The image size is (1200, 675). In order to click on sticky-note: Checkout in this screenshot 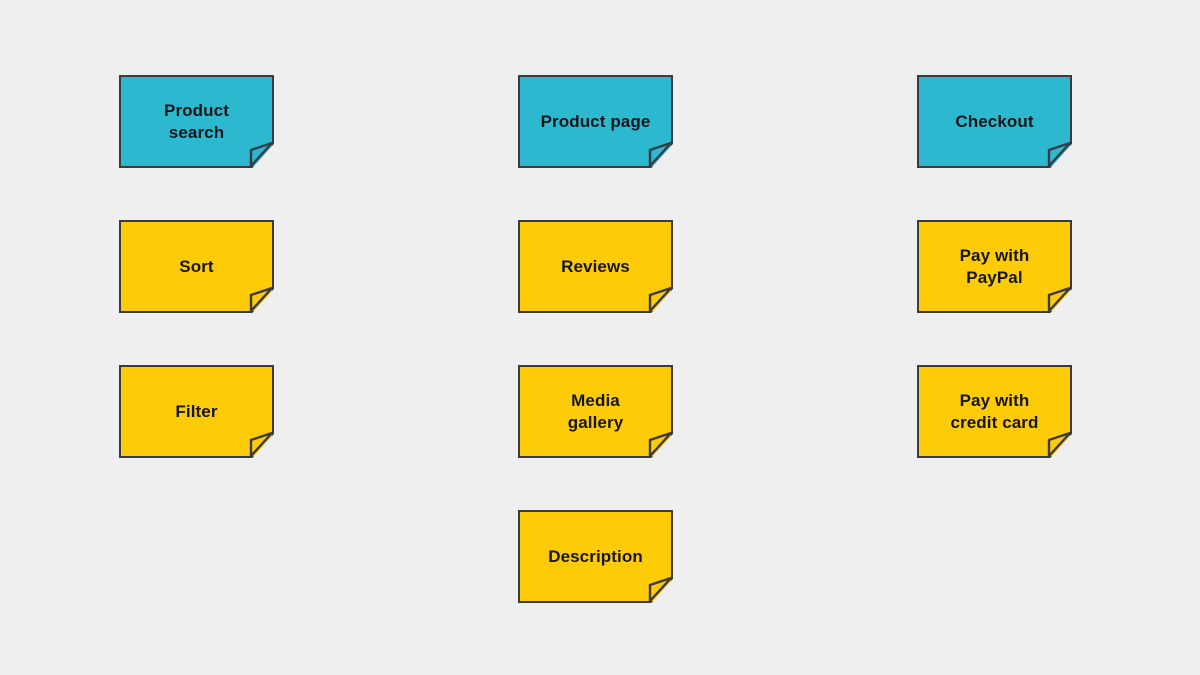, I will do `click(994, 121)`.